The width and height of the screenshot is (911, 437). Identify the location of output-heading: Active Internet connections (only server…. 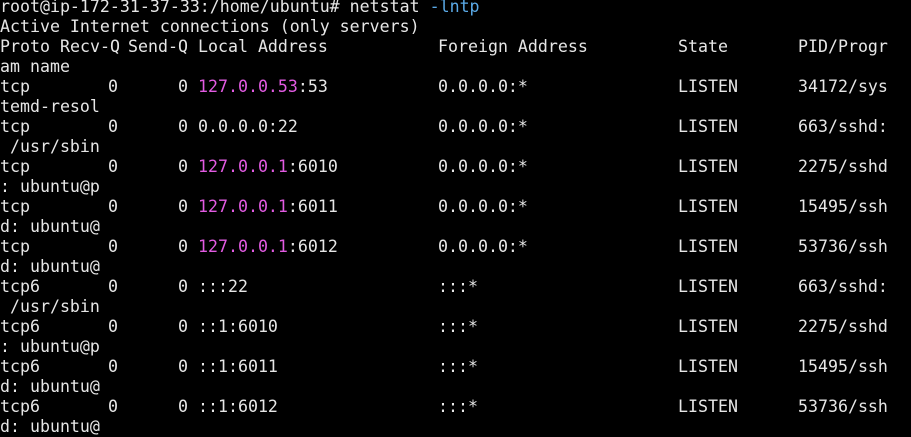
(455, 27).